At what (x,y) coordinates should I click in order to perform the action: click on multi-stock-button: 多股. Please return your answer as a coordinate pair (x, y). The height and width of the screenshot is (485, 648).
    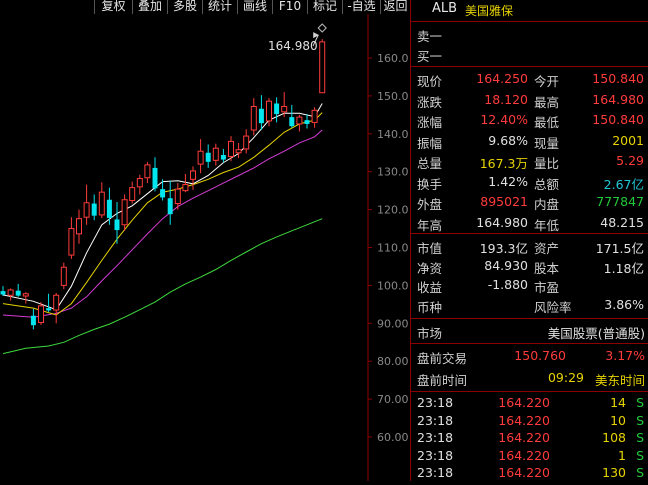
    Looking at the image, I should click on (184, 7).